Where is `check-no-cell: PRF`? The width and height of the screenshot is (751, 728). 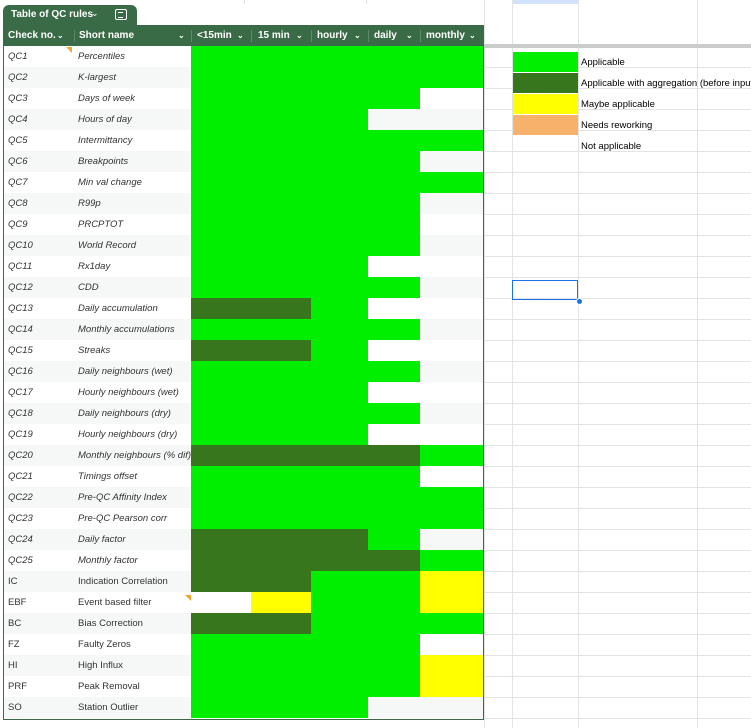 check-no-cell: PRF is located at coordinates (39, 686).